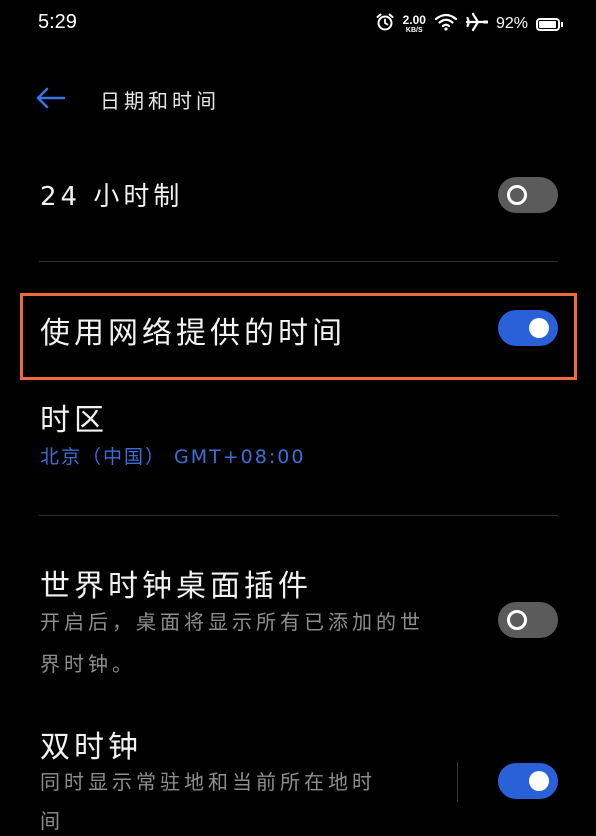 Image resolution: width=596 pixels, height=836 pixels. I want to click on timezone-value: 北京（中国） GMT+08:00, so click(173, 457).